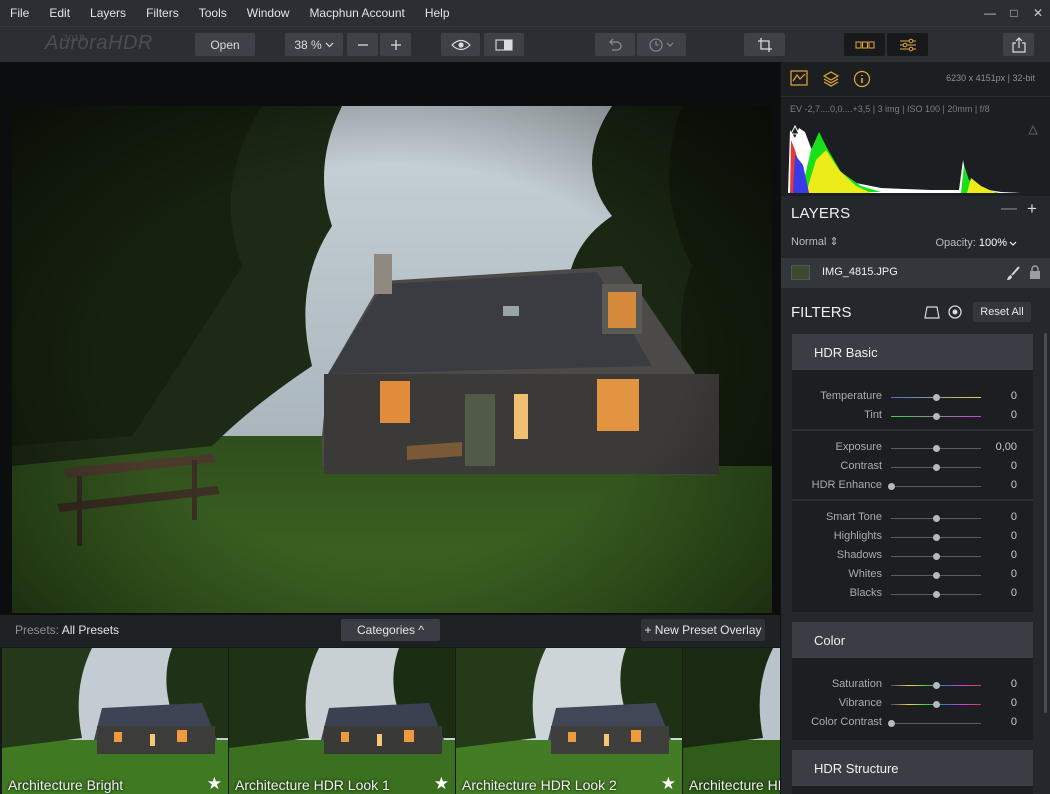 This screenshot has width=1050, height=794. I want to click on slider-temperature: Temperature 0, so click(912, 397).